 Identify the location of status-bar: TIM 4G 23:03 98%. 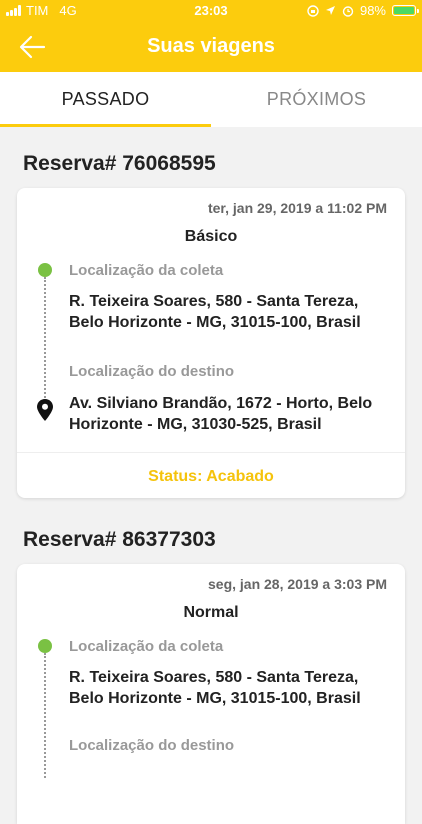
(211, 11).